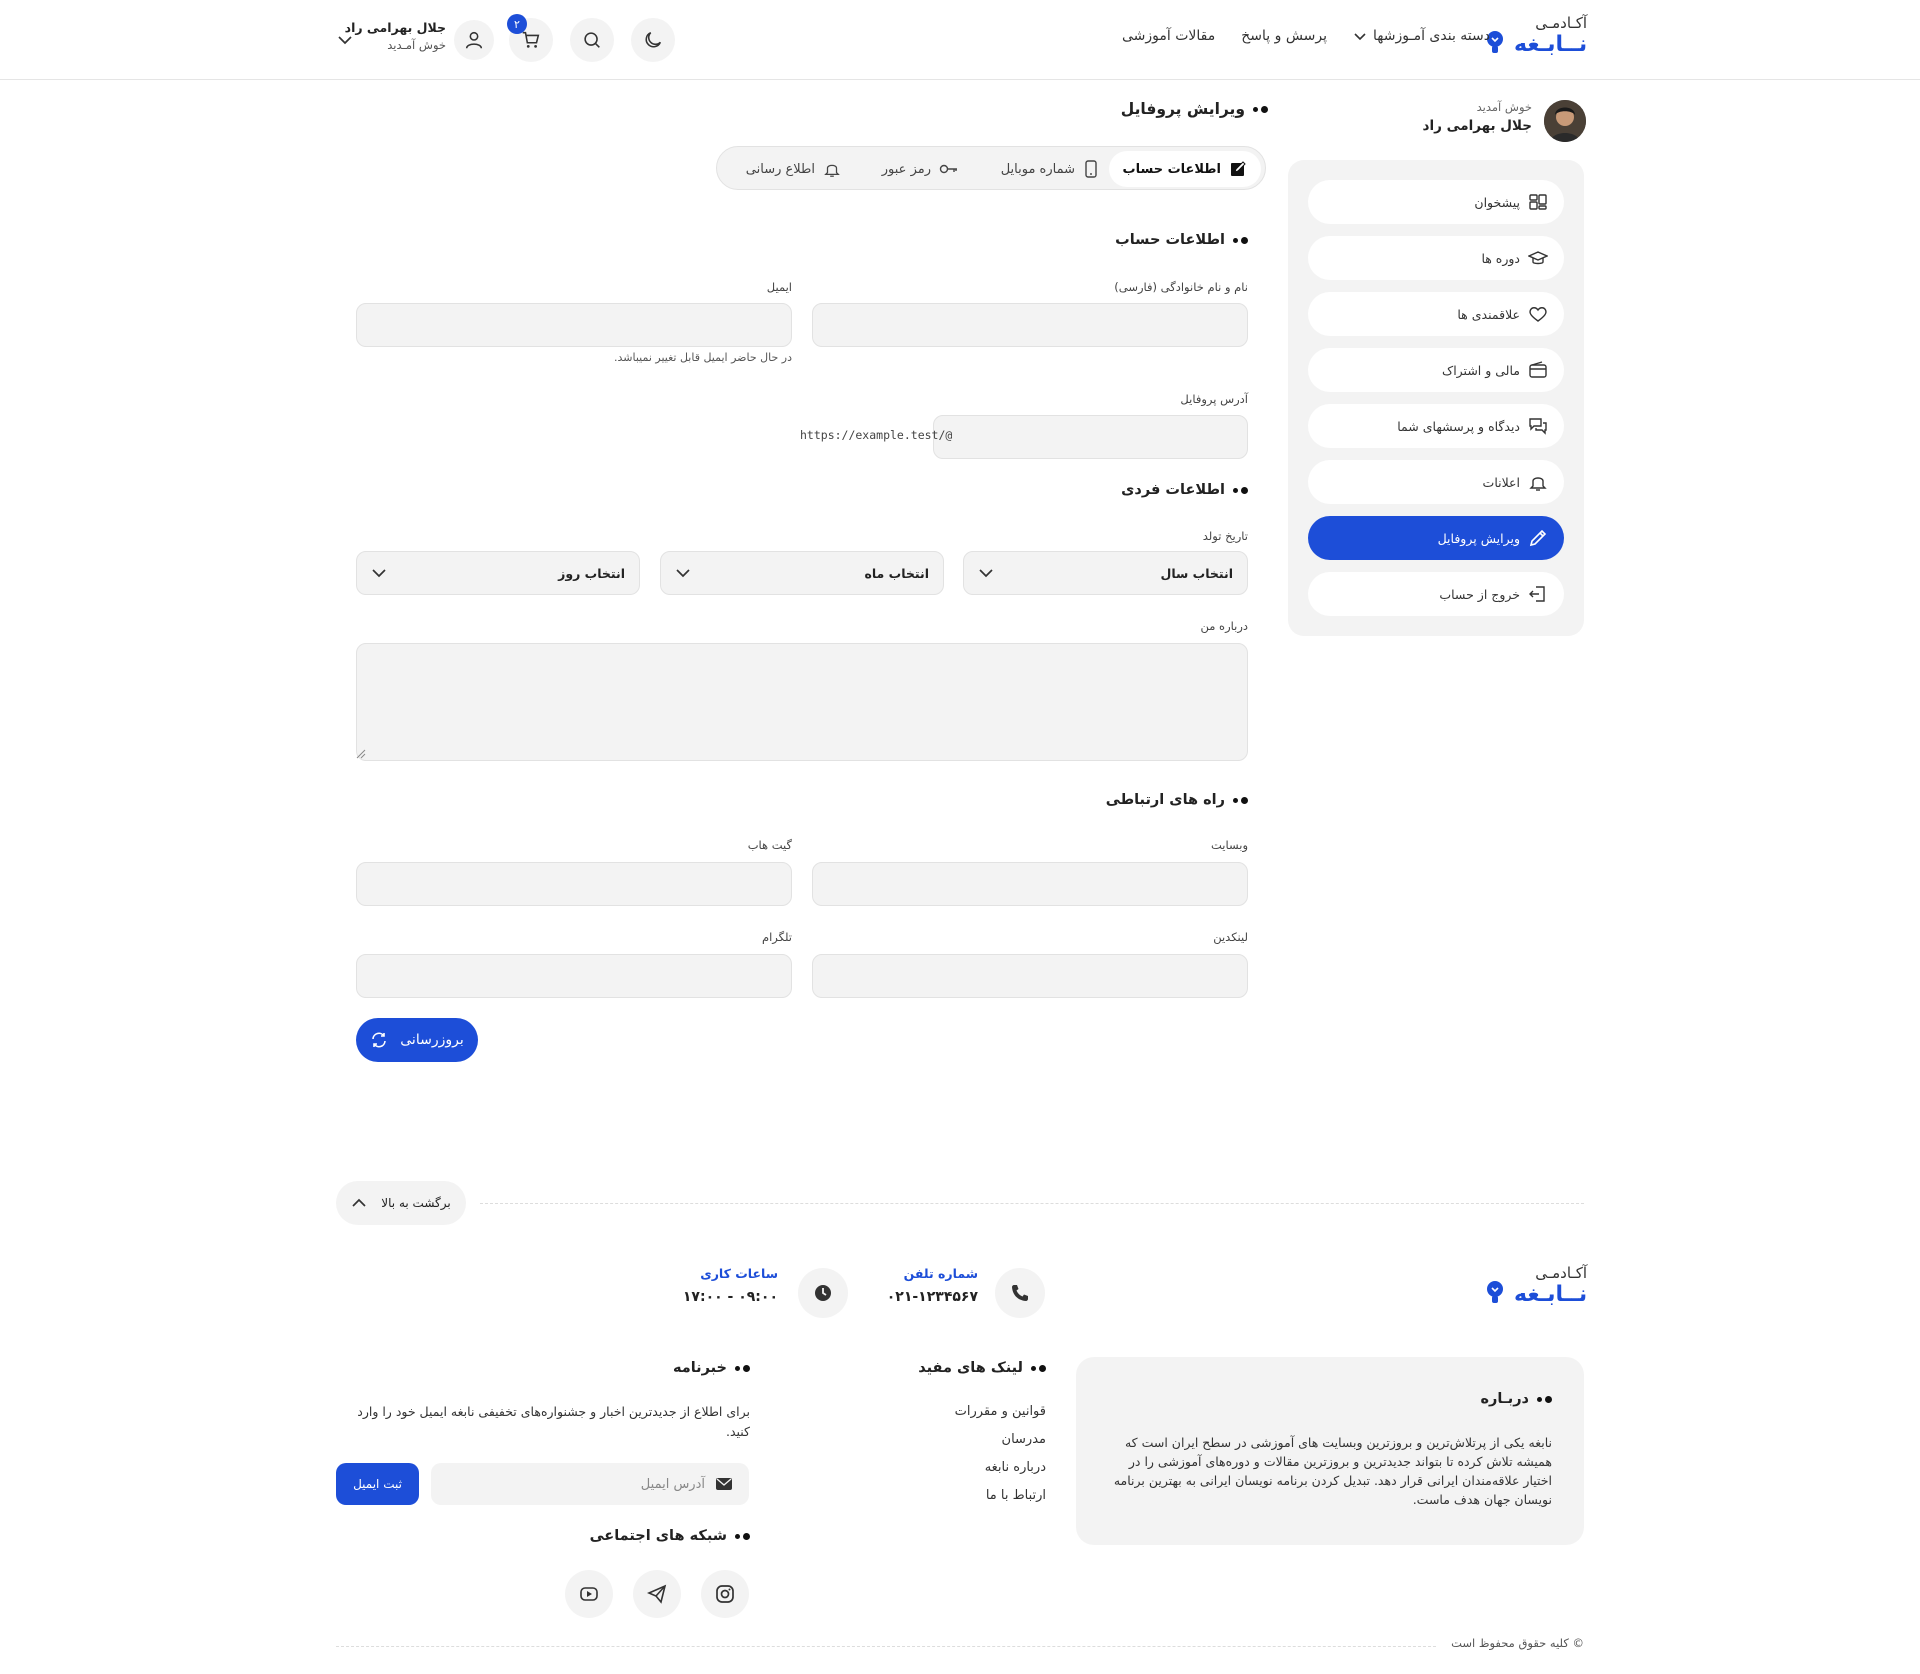 The width and height of the screenshot is (1920, 1674). I want to click on sidebar-user: خوش آمدید جلال بهرامی راد, so click(1466, 117).